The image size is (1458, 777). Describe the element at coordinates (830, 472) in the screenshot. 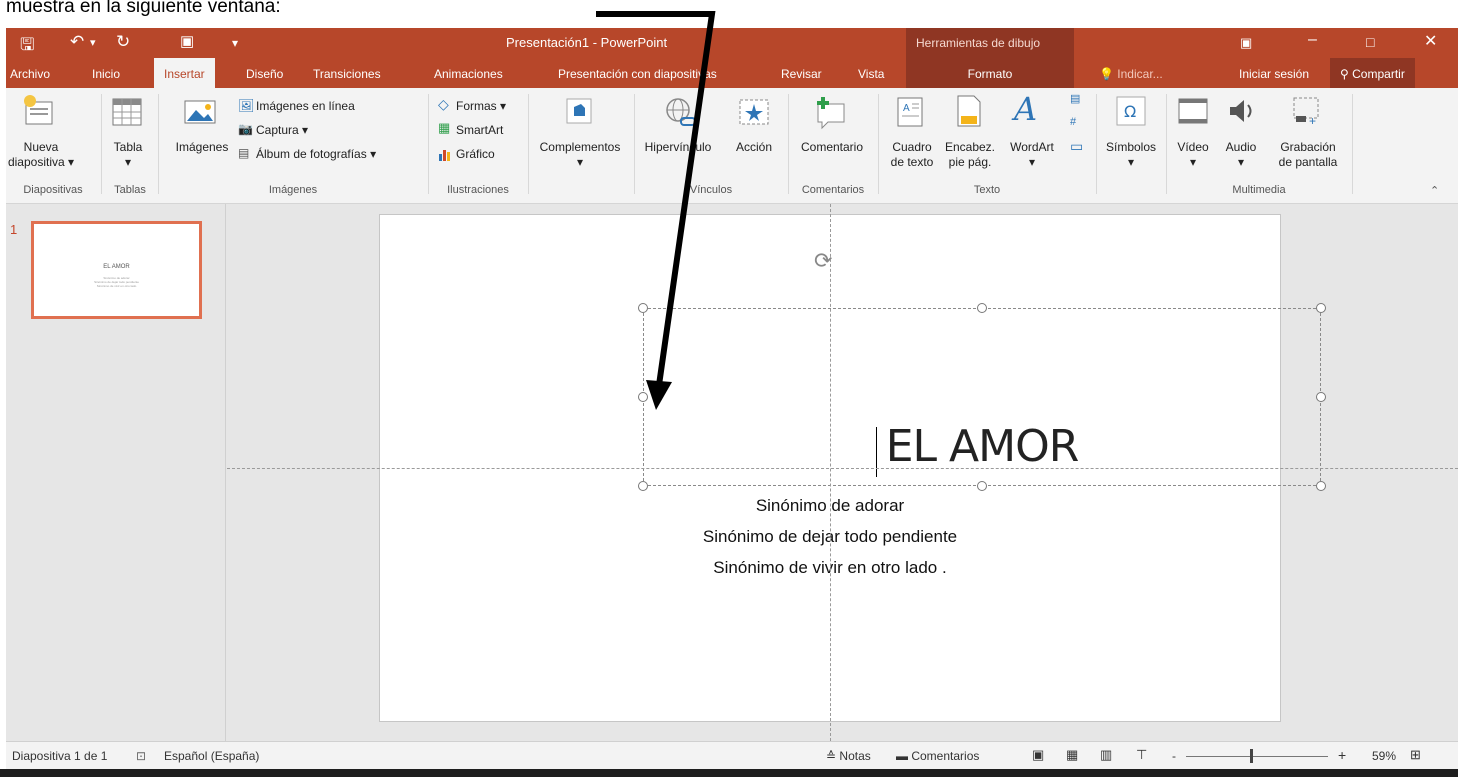

I see `vertical-guide` at that location.